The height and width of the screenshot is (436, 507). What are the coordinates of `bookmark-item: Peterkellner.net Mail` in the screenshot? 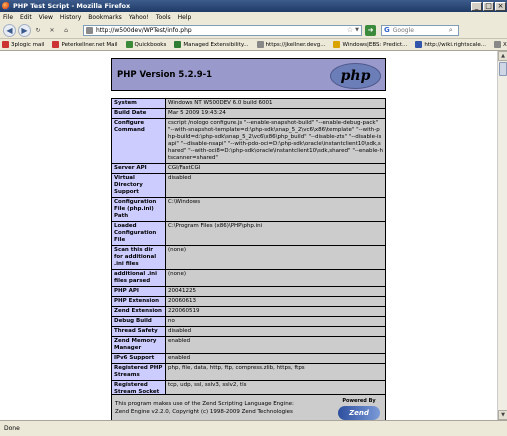 It's located at (85, 44).